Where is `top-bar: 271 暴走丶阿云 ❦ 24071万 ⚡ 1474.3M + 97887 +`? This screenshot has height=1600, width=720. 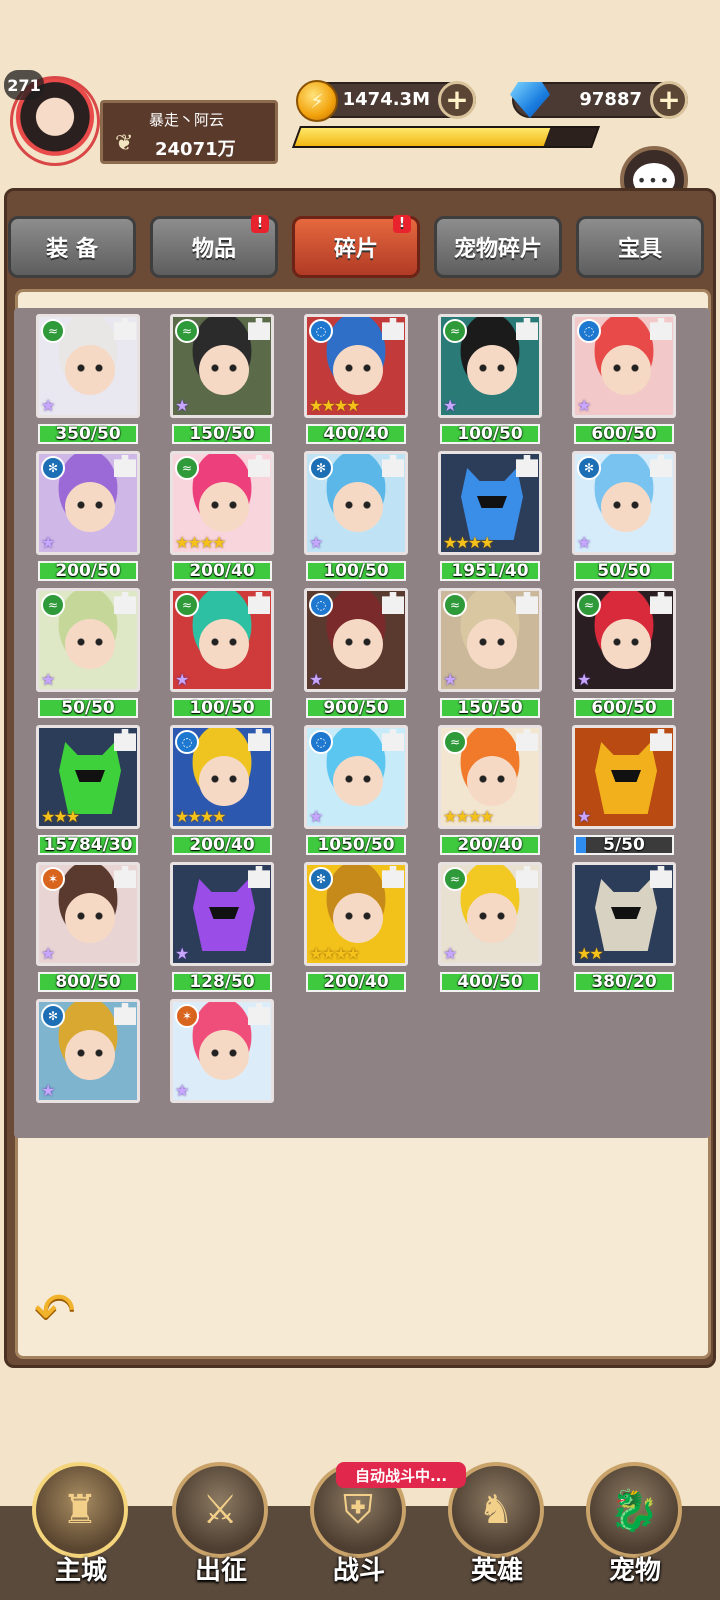
top-bar: 271 暴走丶阿云 ❦ 24071万 ⚡ 1474.3M + 97887 + is located at coordinates (360, 95).